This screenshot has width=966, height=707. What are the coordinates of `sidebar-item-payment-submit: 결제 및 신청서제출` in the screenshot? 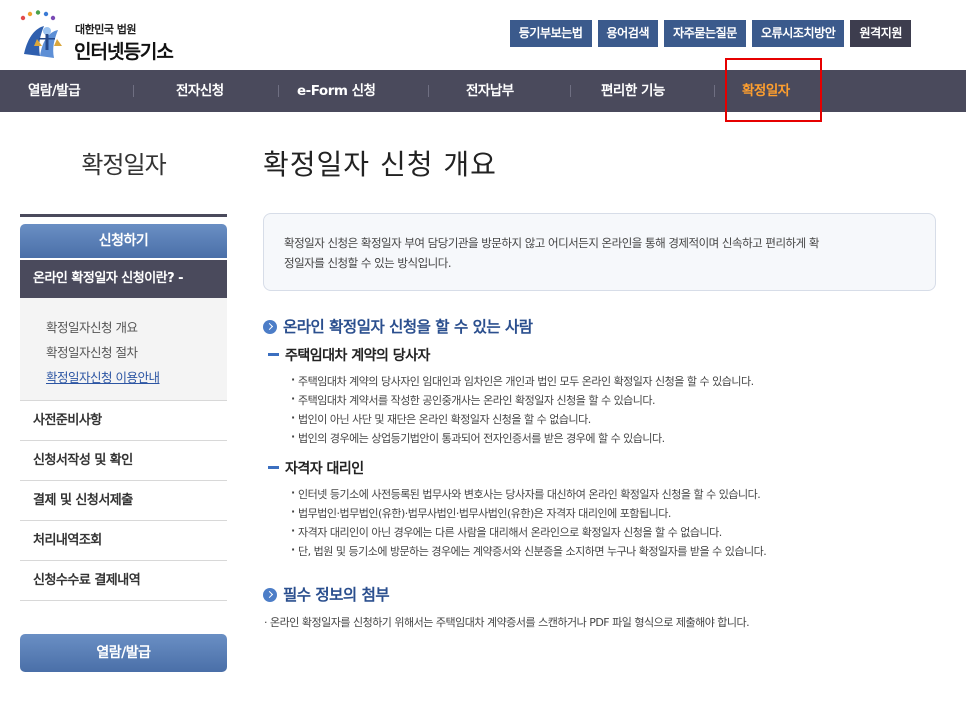 It's located at (123, 501).